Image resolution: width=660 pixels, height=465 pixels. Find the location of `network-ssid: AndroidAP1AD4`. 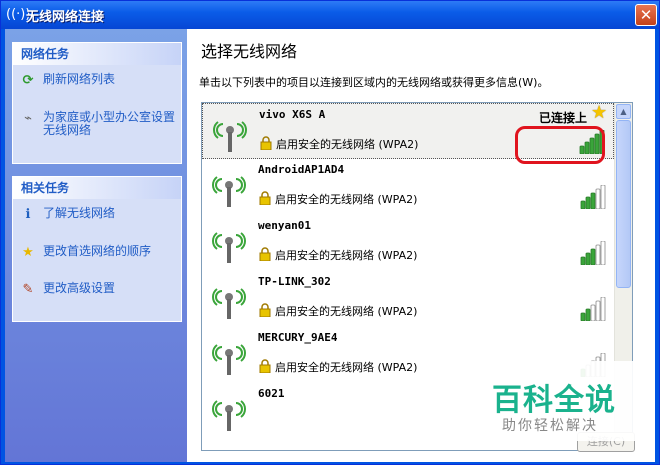

network-ssid: AndroidAP1AD4 is located at coordinates (301, 169).